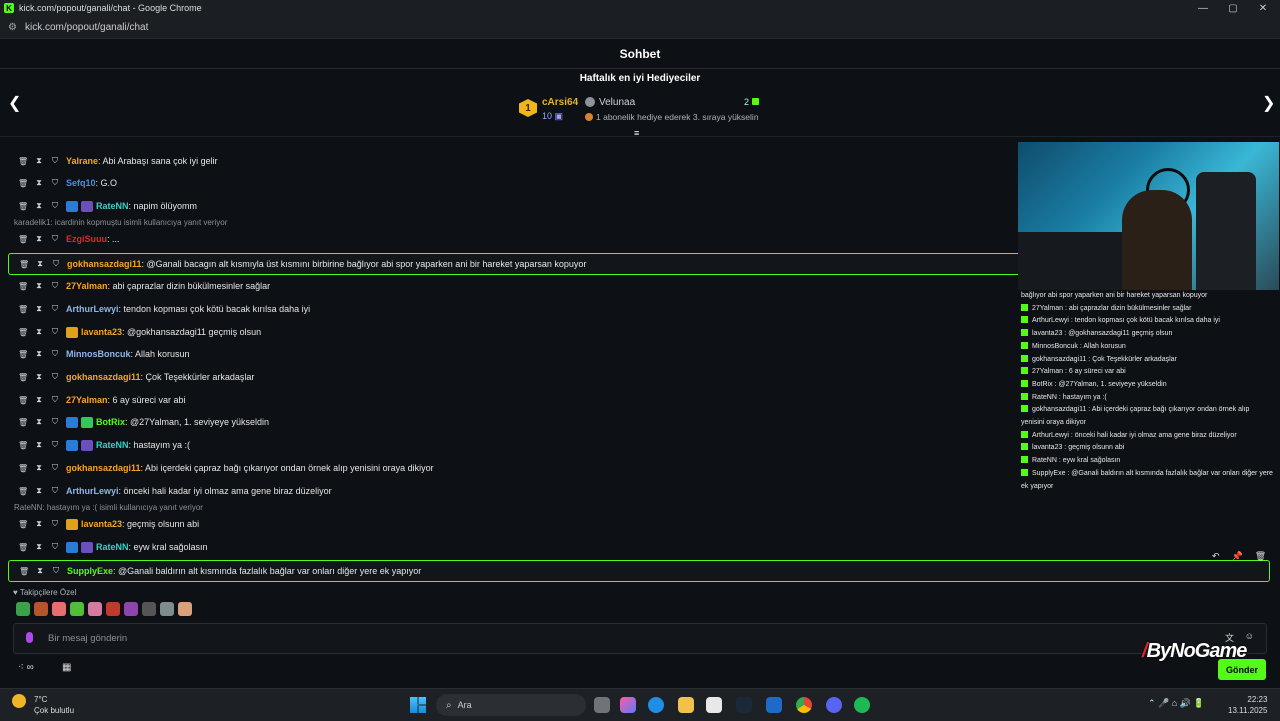 The image size is (1280, 721). Describe the element at coordinates (62, 183) in the screenshot. I see `chat-message: 🗑 ⧗ ⛉ Sefq10: G.O` at that location.